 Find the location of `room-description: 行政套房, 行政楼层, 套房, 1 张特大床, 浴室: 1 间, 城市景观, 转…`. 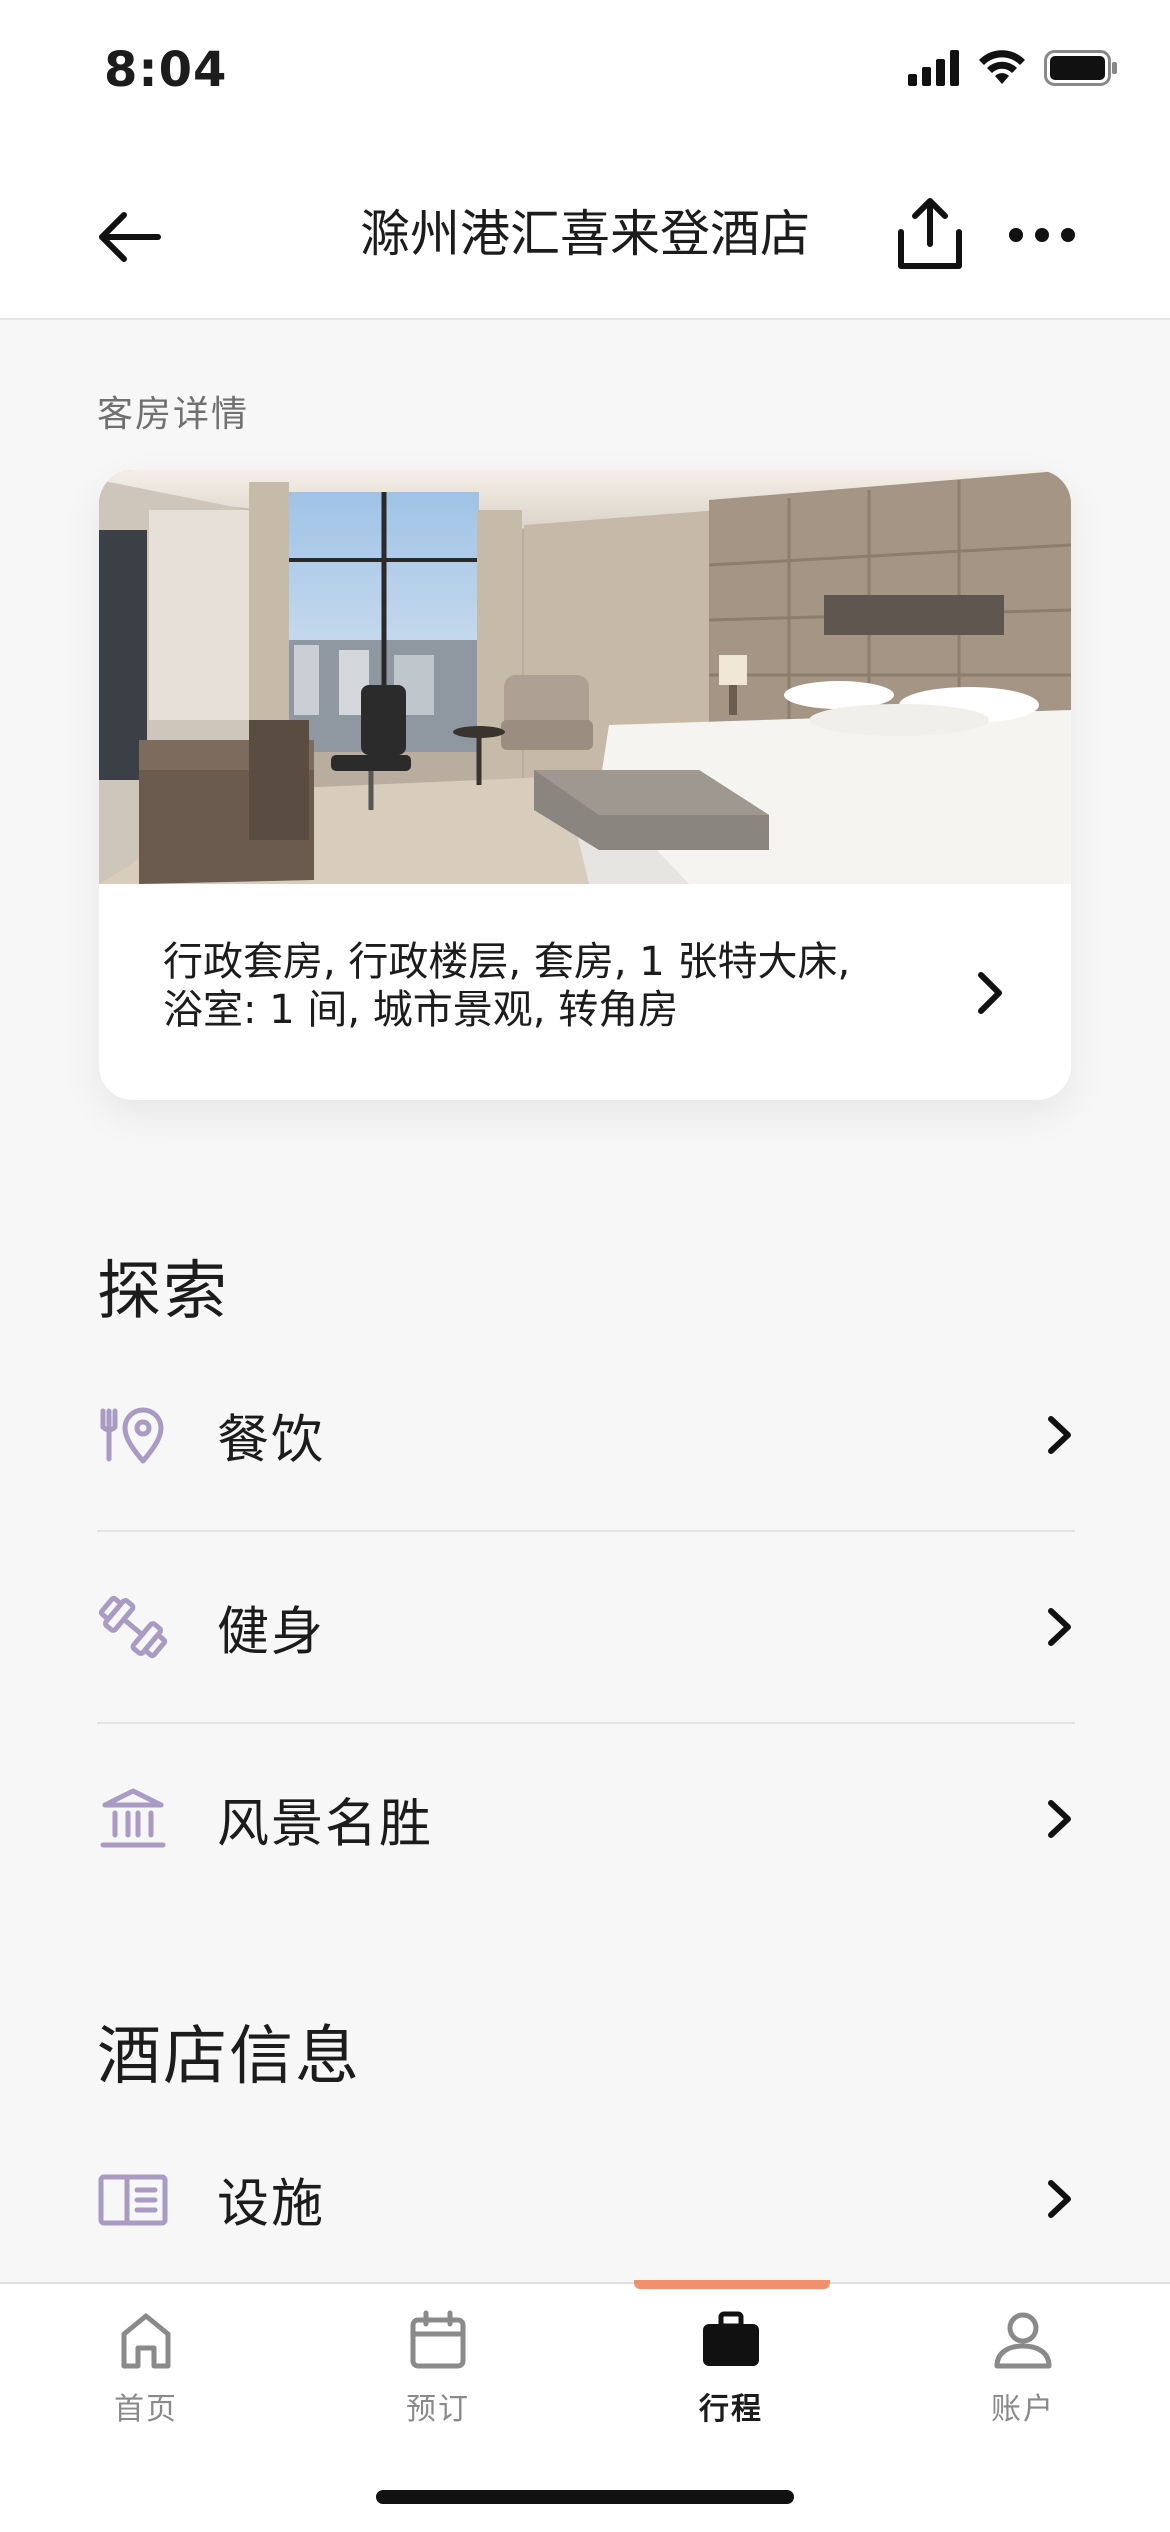

room-description: 行政套房, 行政楼层, 套房, 1 张特大床, 浴室: 1 间, 城市景观, 转… is located at coordinates (543, 986).